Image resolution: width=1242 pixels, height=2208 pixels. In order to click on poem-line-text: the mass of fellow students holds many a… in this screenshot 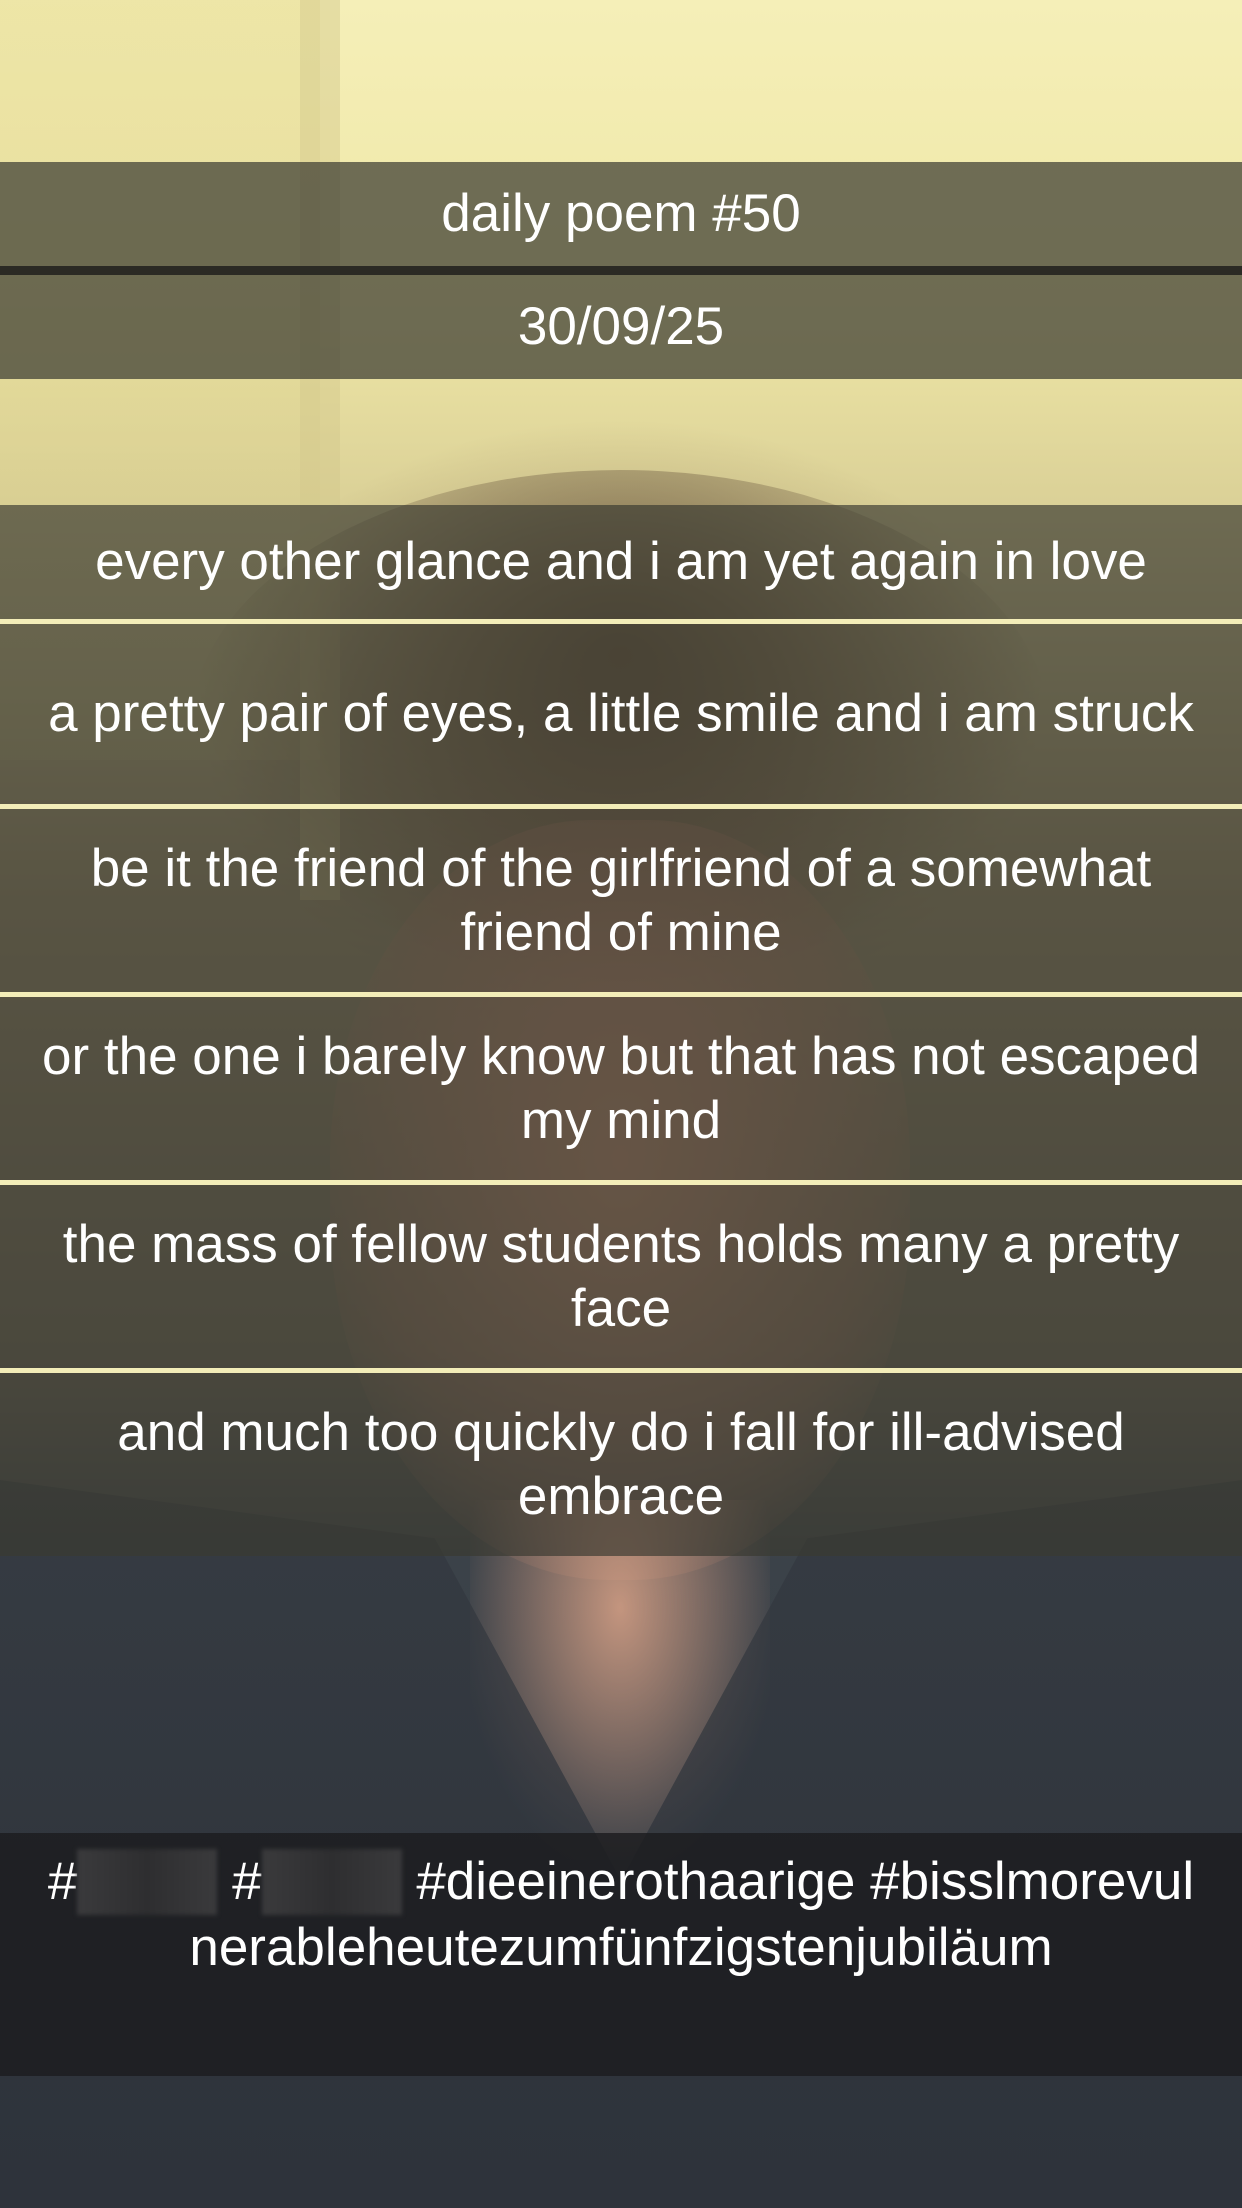, I will do `click(621, 1276)`.